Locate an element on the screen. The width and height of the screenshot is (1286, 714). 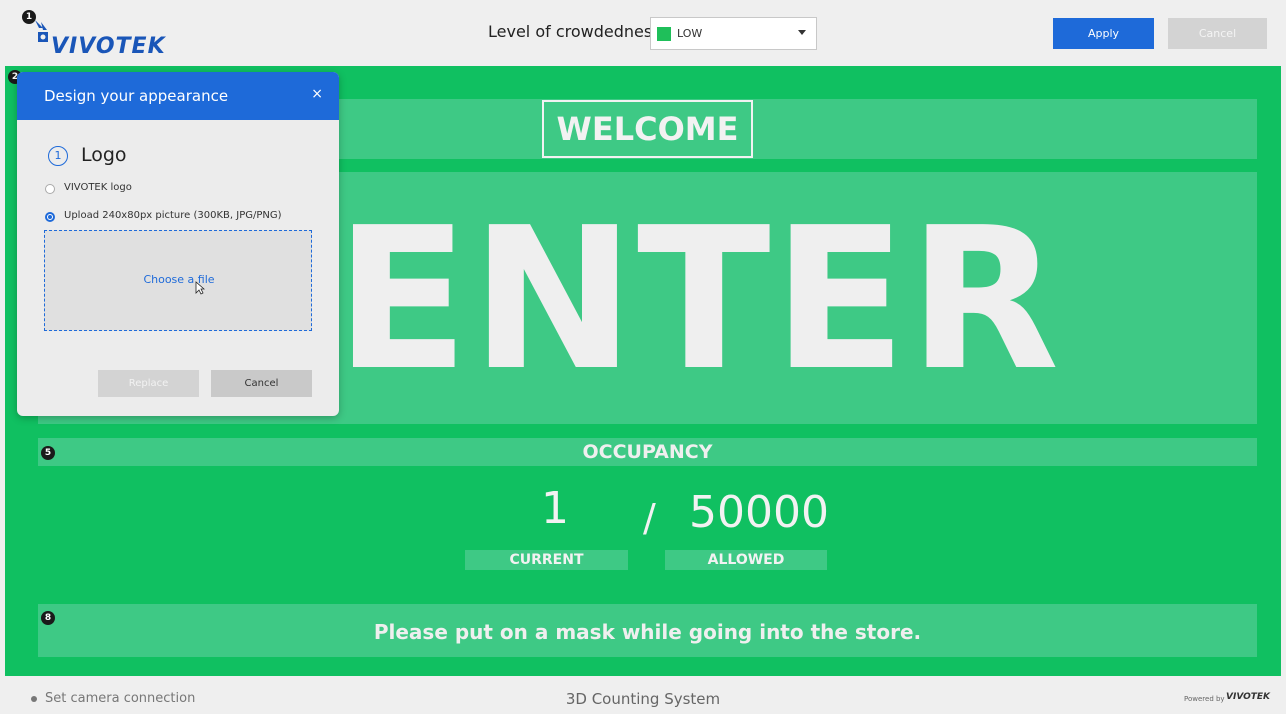
dialog-header: Design your appearance × is located at coordinates (178, 96).